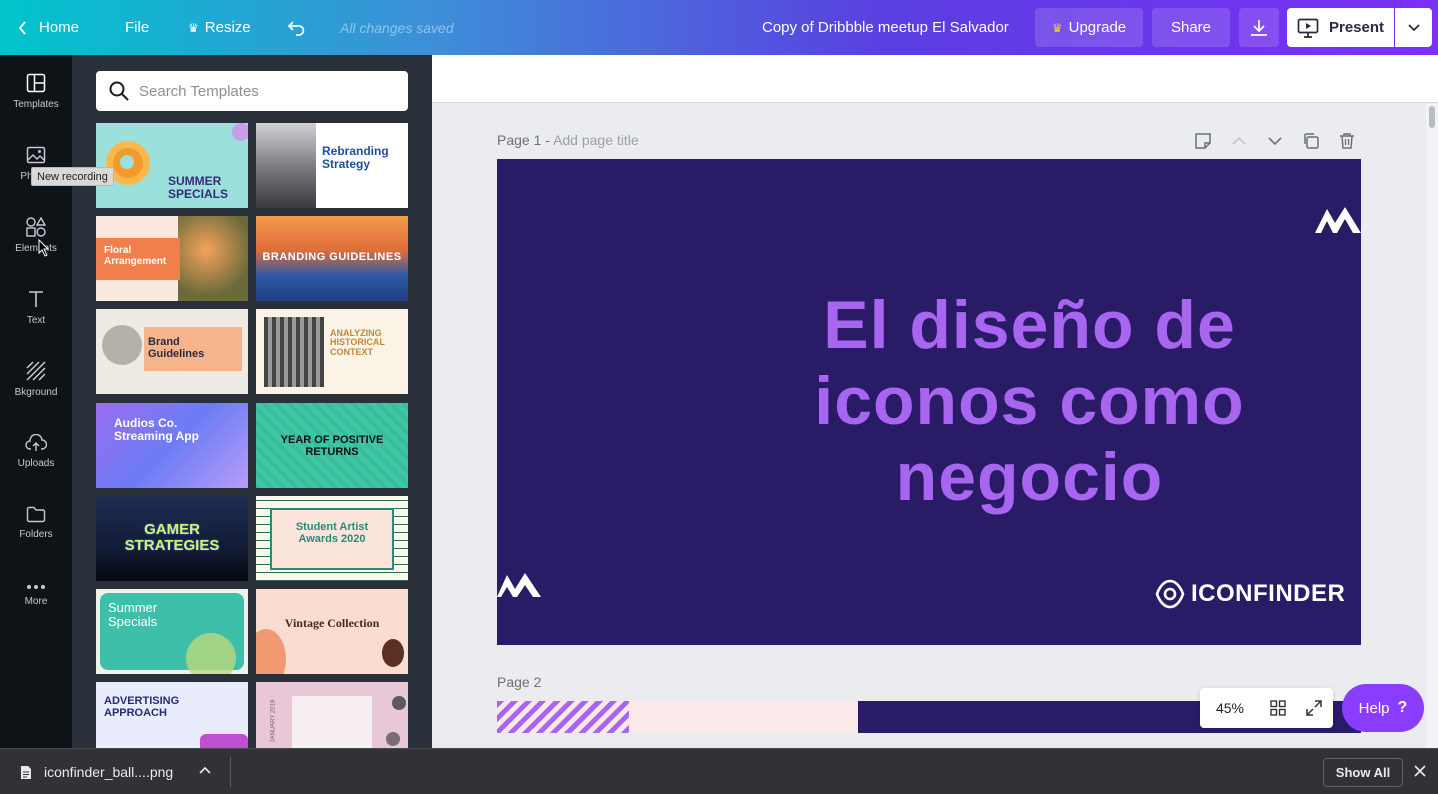 This screenshot has width=1438, height=794. Describe the element at coordinates (1097, 27) in the screenshot. I see `upgrade-label: Upgrade` at that location.